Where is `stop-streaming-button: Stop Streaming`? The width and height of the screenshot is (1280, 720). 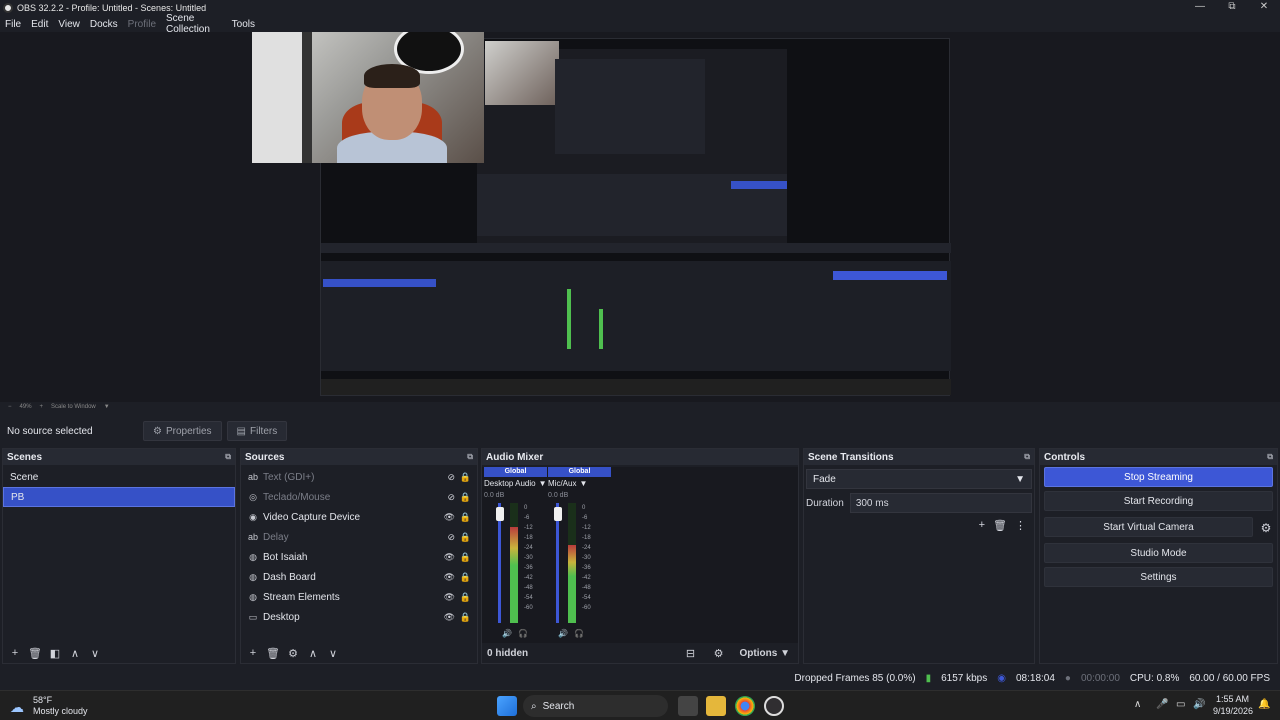 stop-streaming-button: Stop Streaming is located at coordinates (1158, 477).